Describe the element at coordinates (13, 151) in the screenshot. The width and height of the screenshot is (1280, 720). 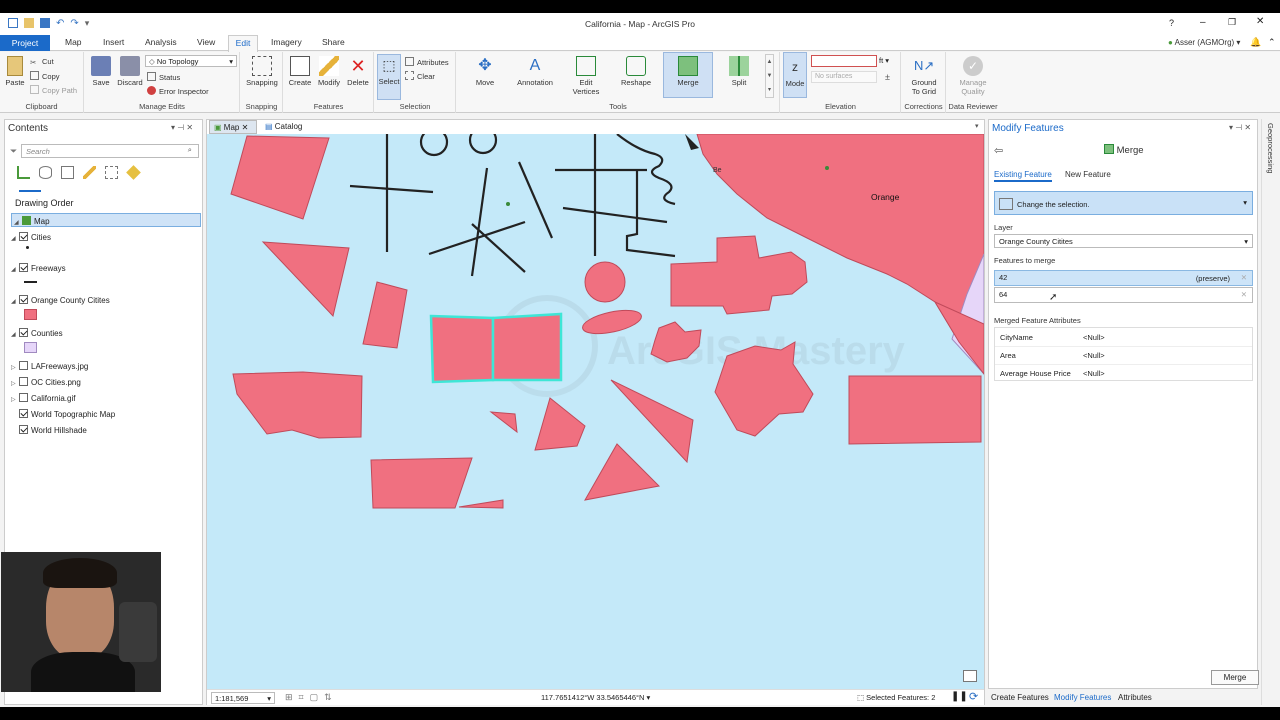
I see `filter-icon: ⏷` at that location.